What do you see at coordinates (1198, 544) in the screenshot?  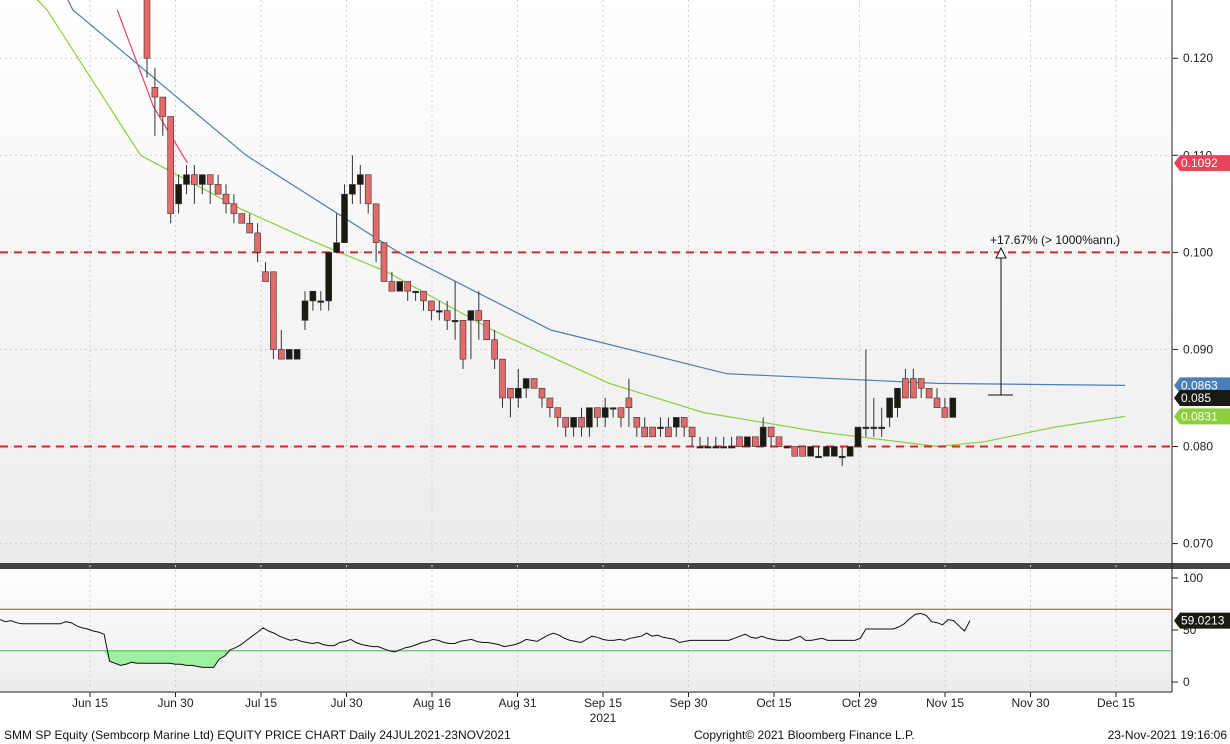 I see `y-tick-label: 0.070` at bounding box center [1198, 544].